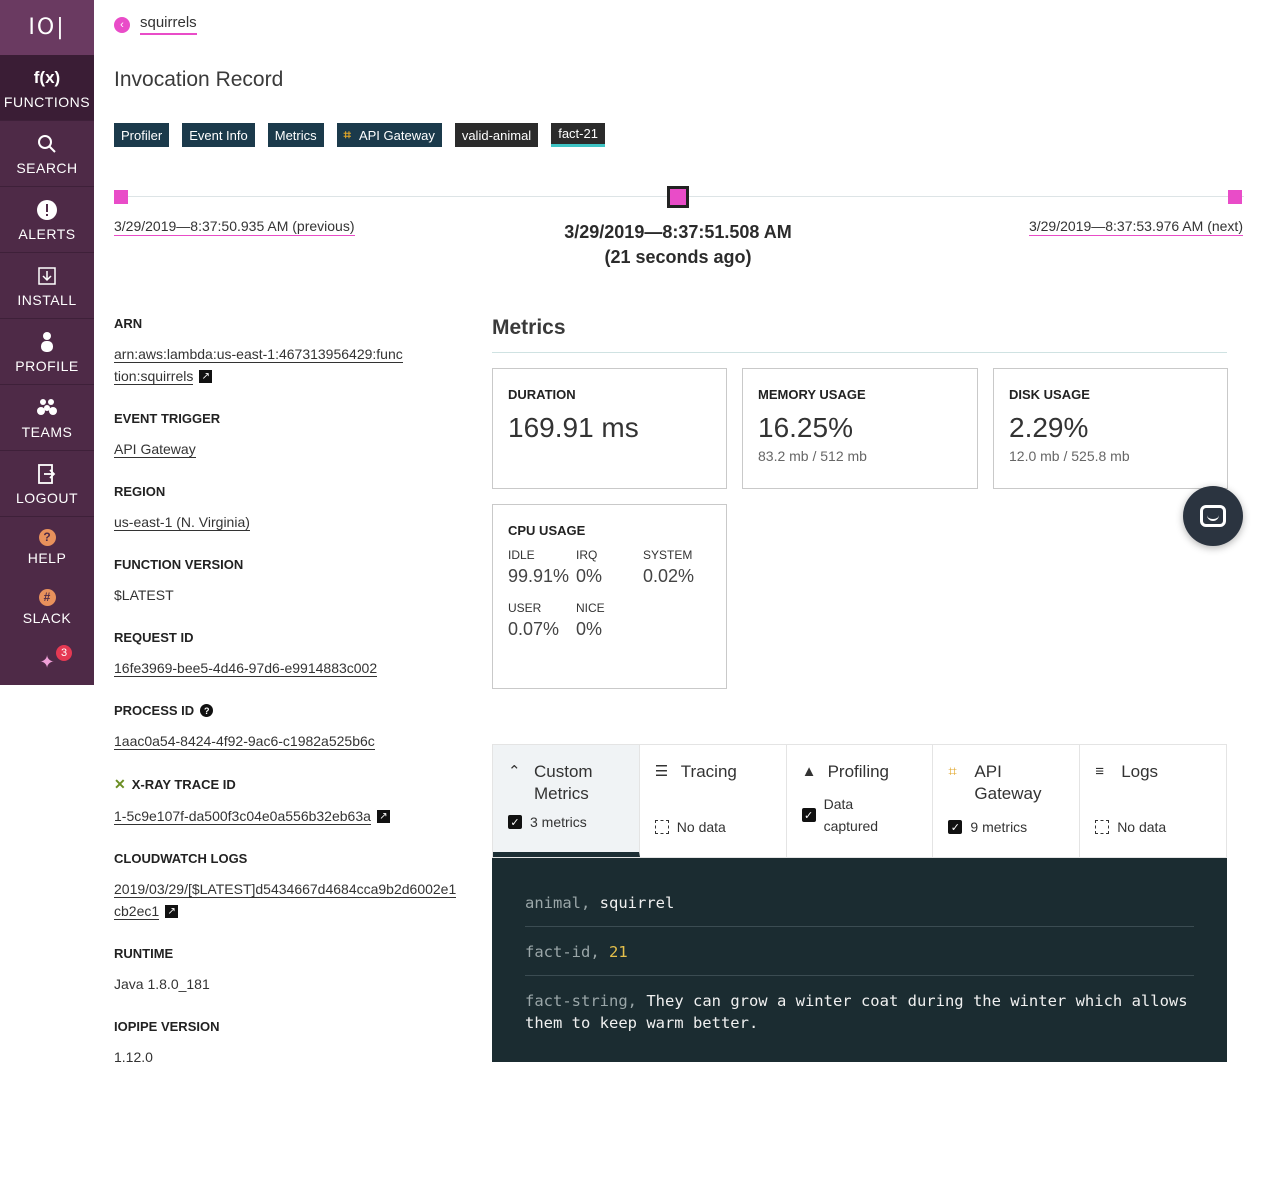 Image resolution: width=1263 pixels, height=1199 pixels. Describe the element at coordinates (542, 394) in the screenshot. I see `duration-label: DURATION` at that location.